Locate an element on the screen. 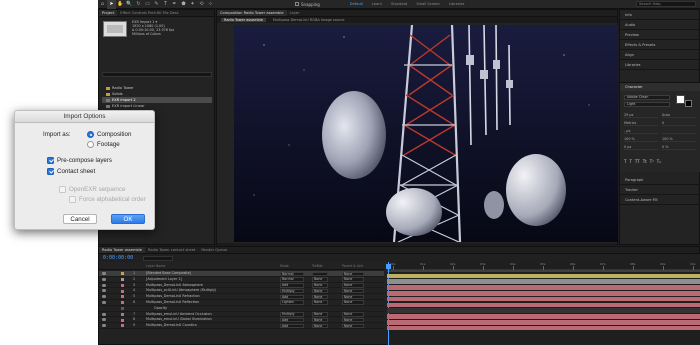 This screenshot has height=345, width=700. tab-effect-controls: Effect Controls Pre4.6K File Desc is located at coordinates (149, 13).